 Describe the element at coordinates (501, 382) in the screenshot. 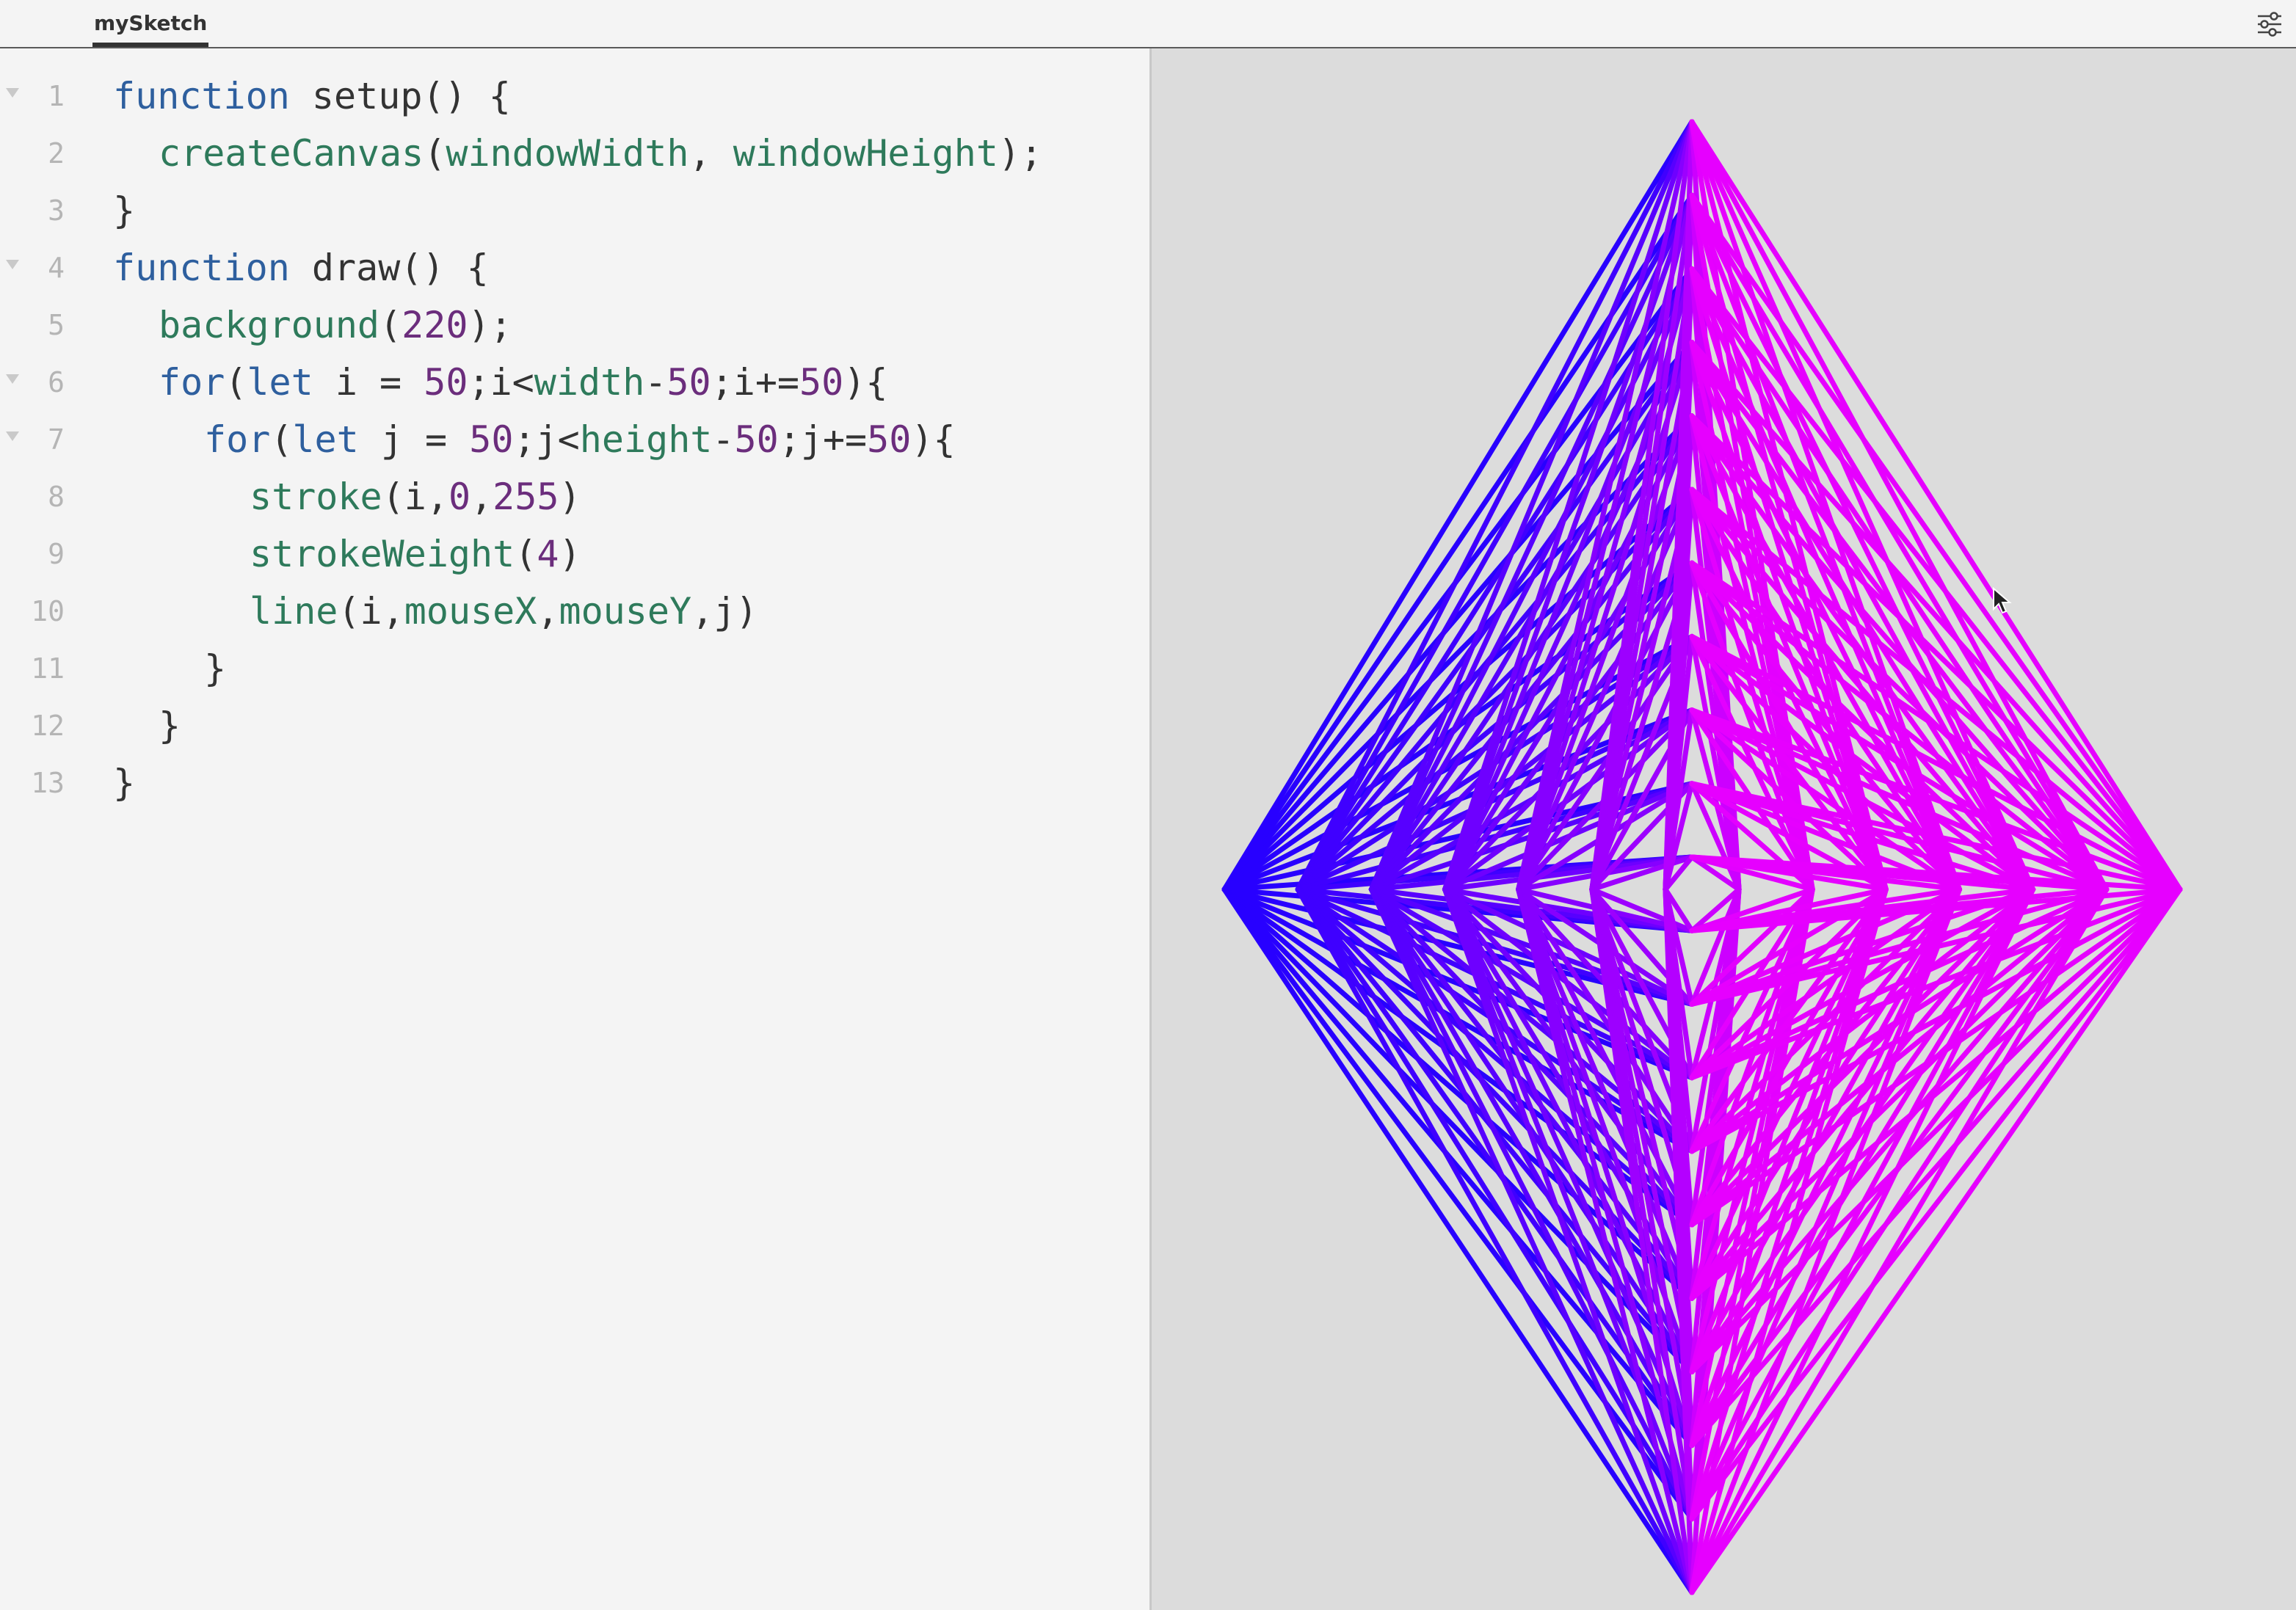

I see `code-token: ;i<` at that location.